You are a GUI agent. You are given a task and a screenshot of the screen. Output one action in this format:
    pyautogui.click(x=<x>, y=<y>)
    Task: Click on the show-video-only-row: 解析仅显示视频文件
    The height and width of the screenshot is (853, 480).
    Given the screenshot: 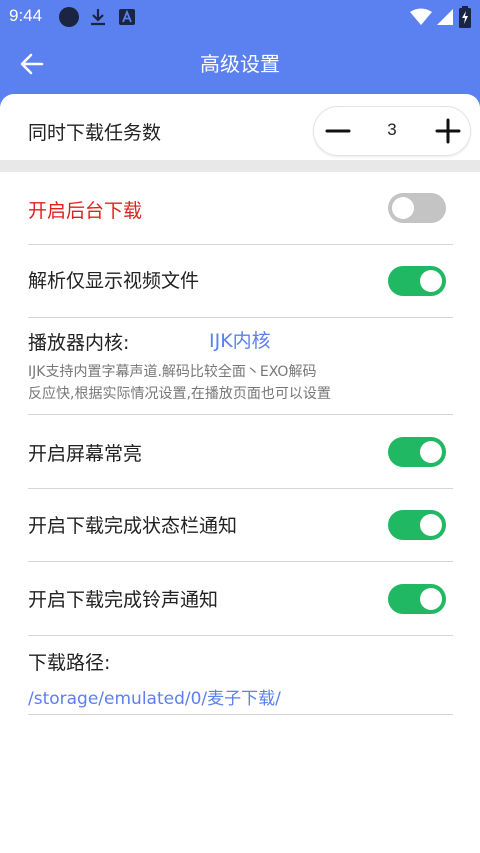 What is the action you would take?
    pyautogui.click(x=240, y=281)
    